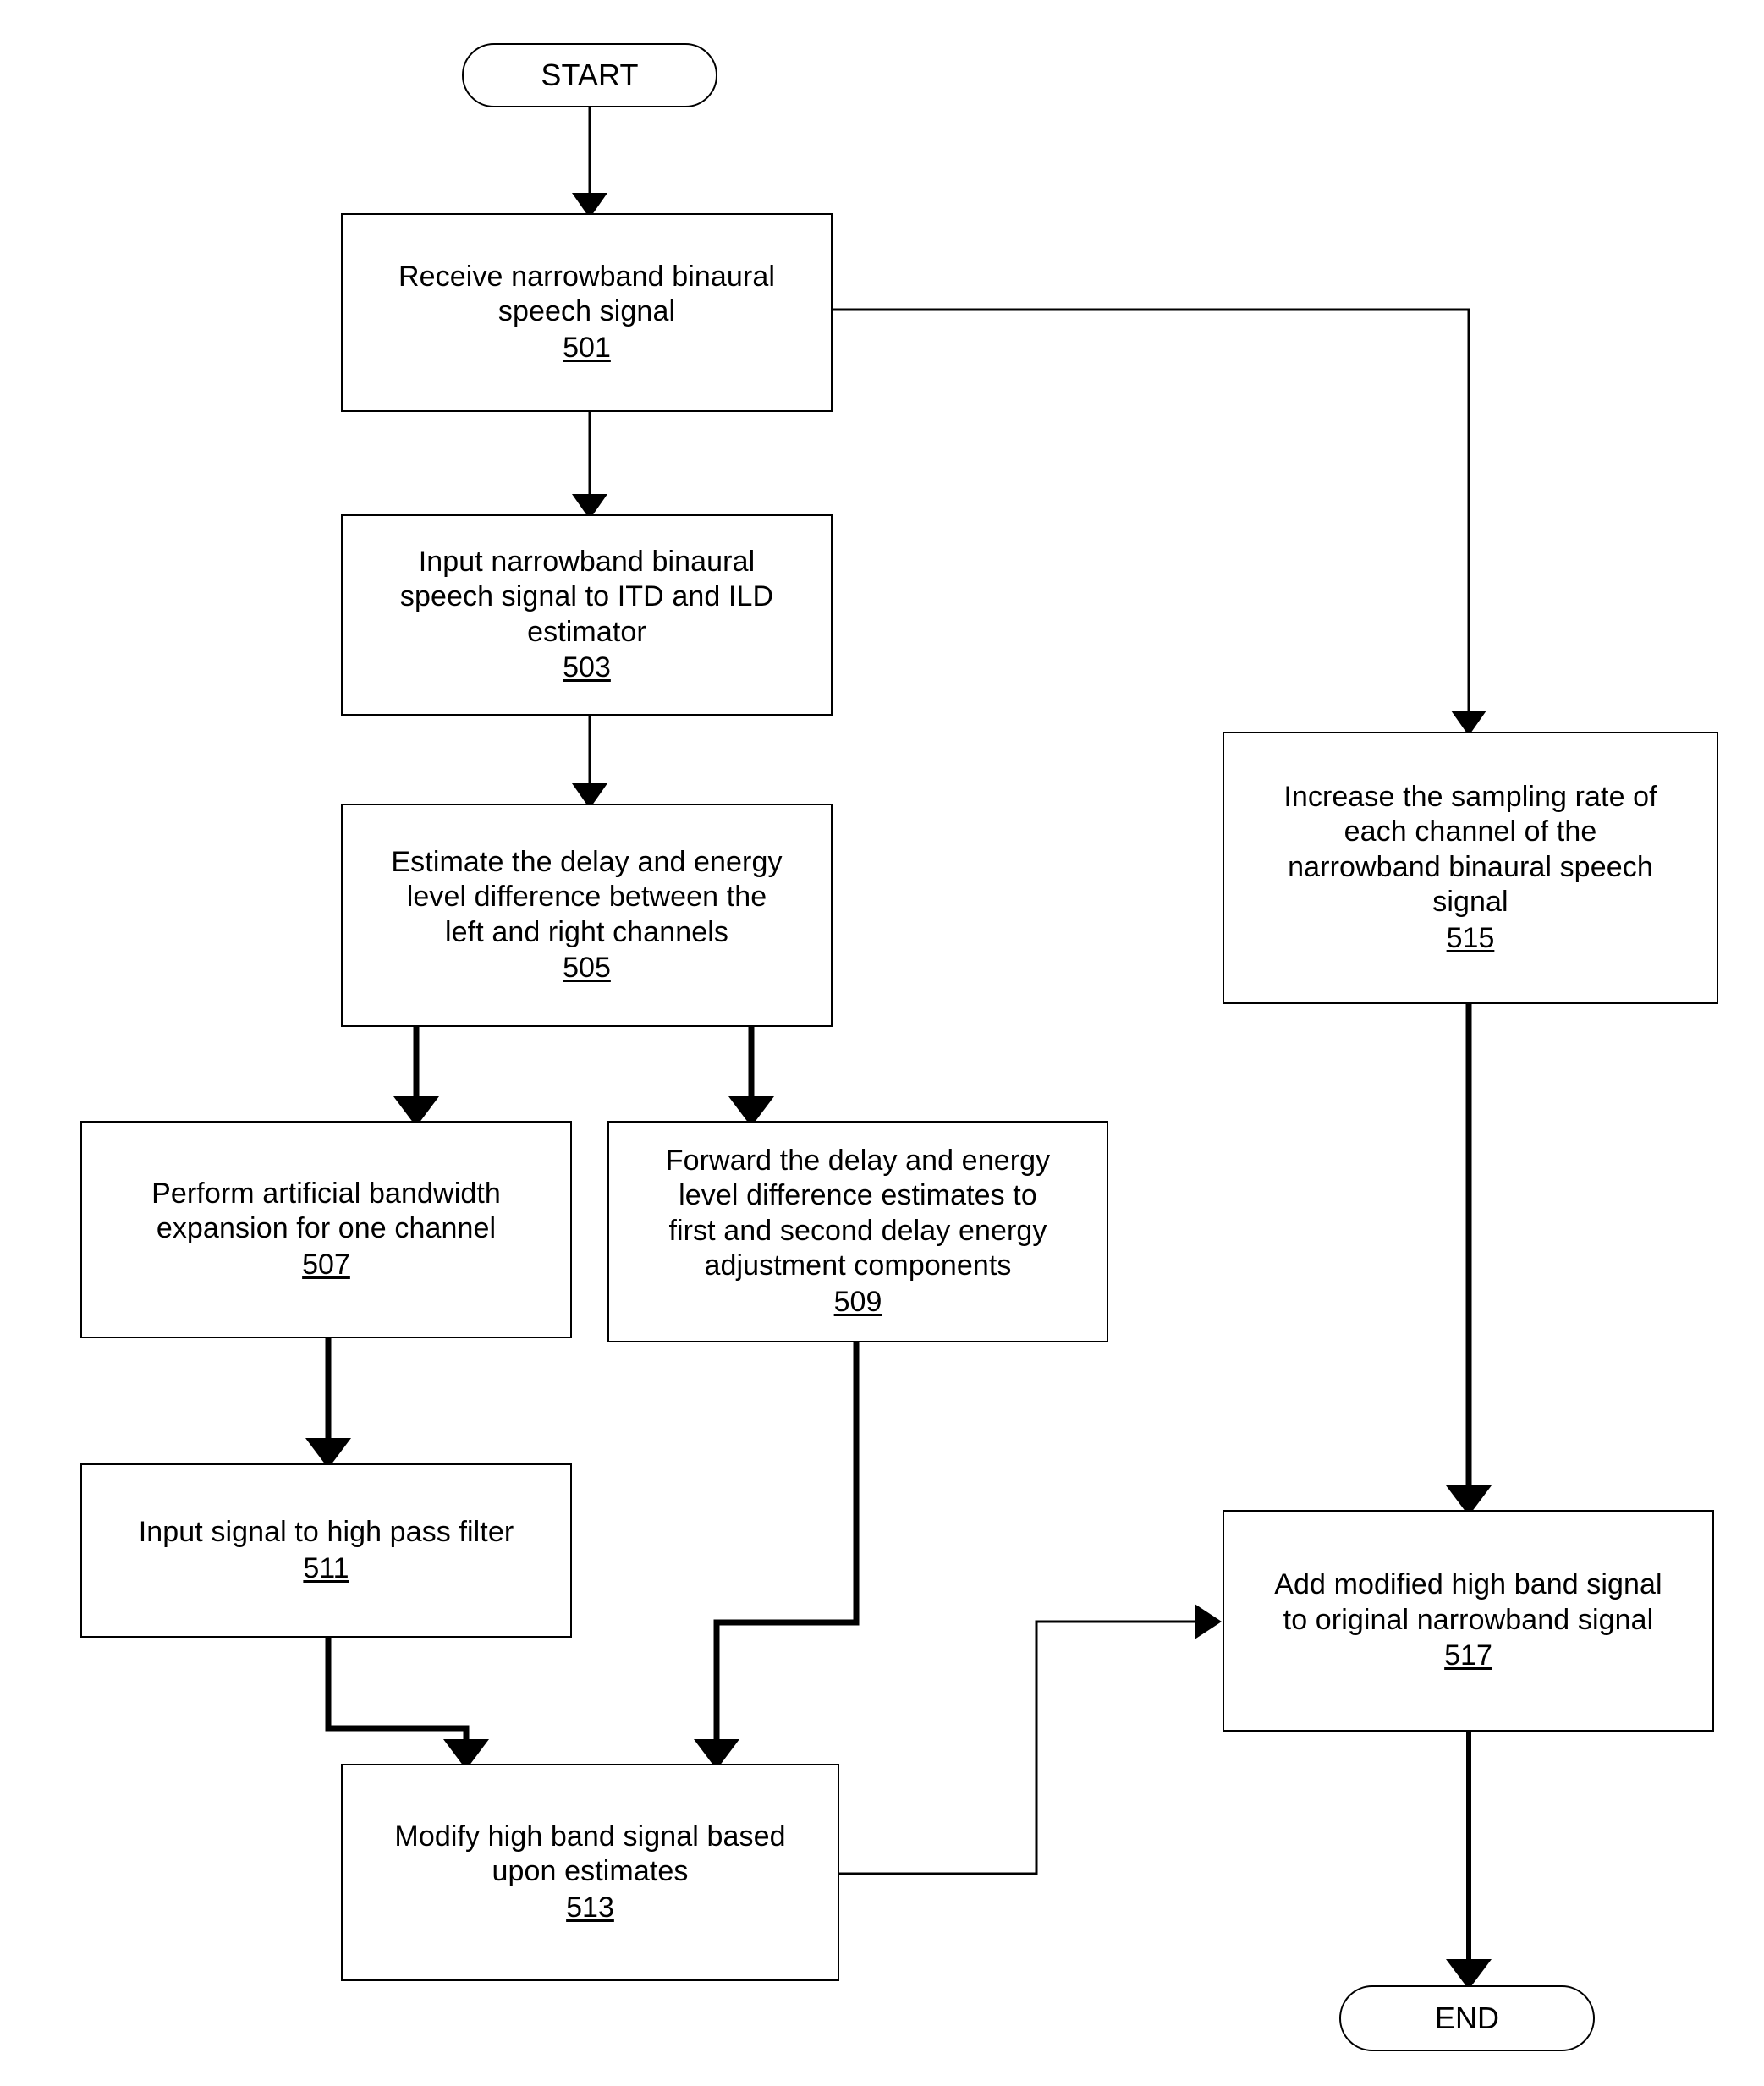 This screenshot has height=2086, width=1764. I want to click on node-513-ref: 513, so click(590, 1908).